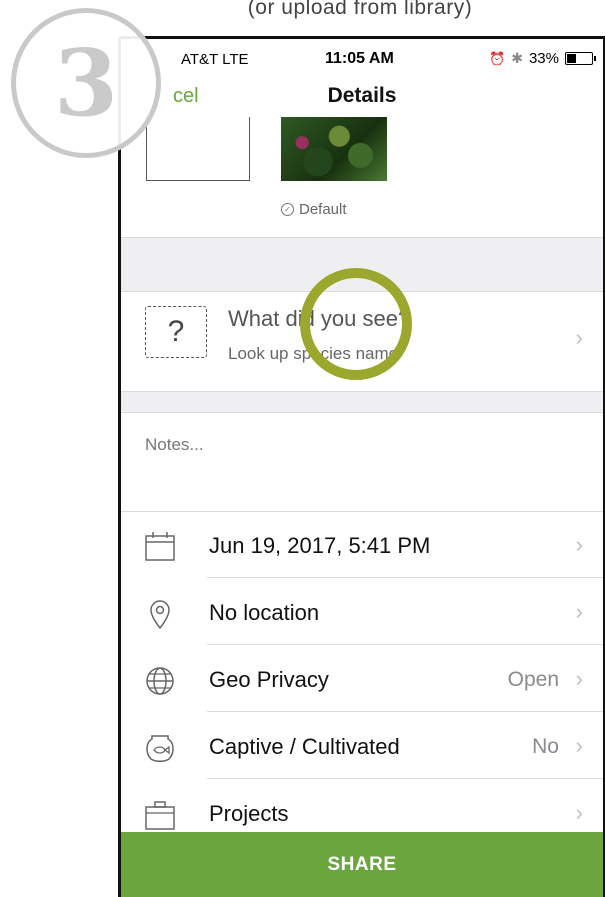 The width and height of the screenshot is (605, 897). What do you see at coordinates (334, 149) in the screenshot?
I see `observation-photo-thumbnail` at bounding box center [334, 149].